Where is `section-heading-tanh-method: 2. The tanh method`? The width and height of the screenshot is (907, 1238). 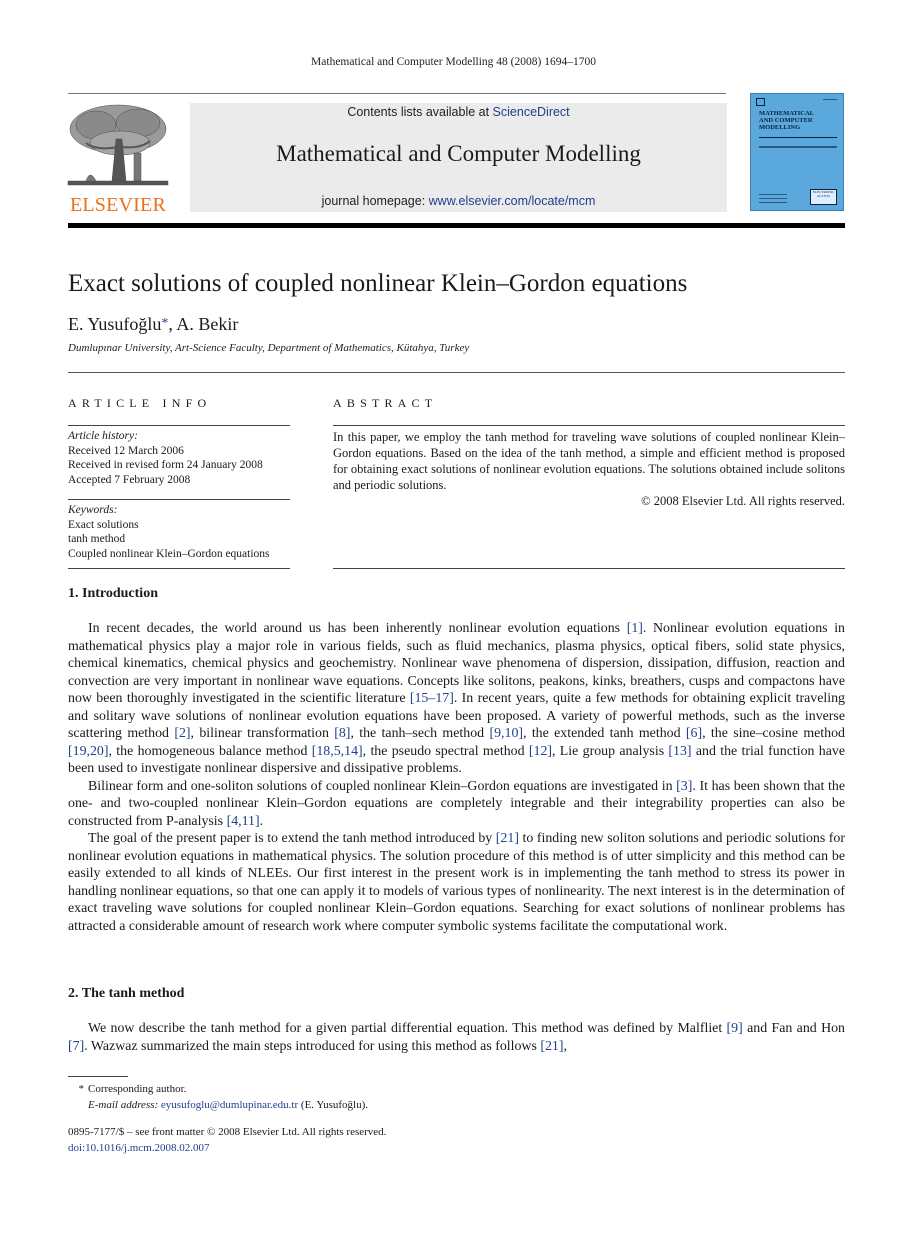 section-heading-tanh-method: 2. The tanh method is located at coordinates (126, 993).